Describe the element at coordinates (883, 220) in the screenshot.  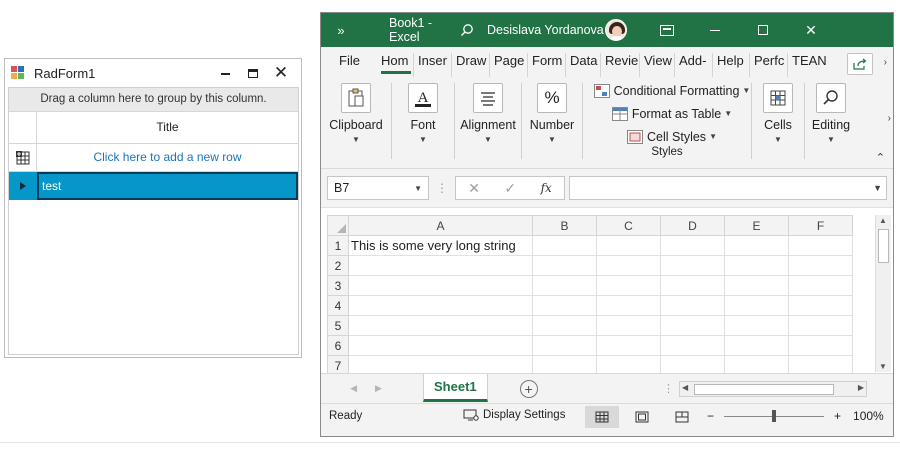
I see `scroll-up-icon: ▲` at that location.